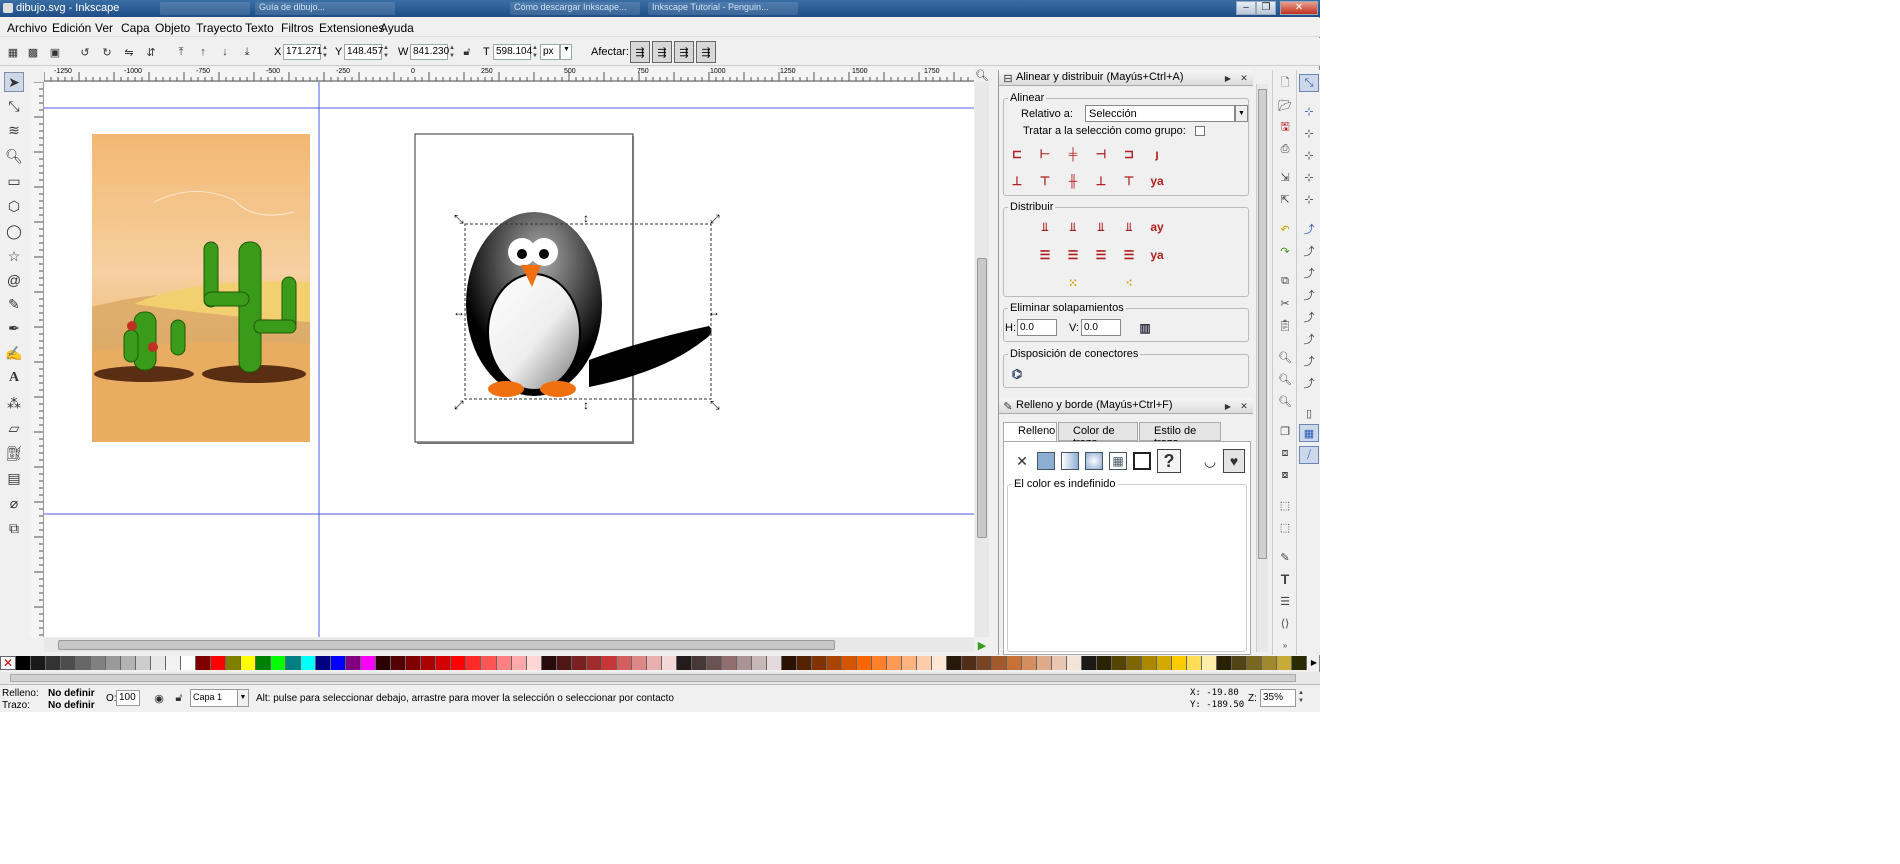 The height and width of the screenshot is (864, 1900). What do you see at coordinates (14, 453) in the screenshot?
I see `paint-bucket-tool-icon: ⛽︎` at bounding box center [14, 453].